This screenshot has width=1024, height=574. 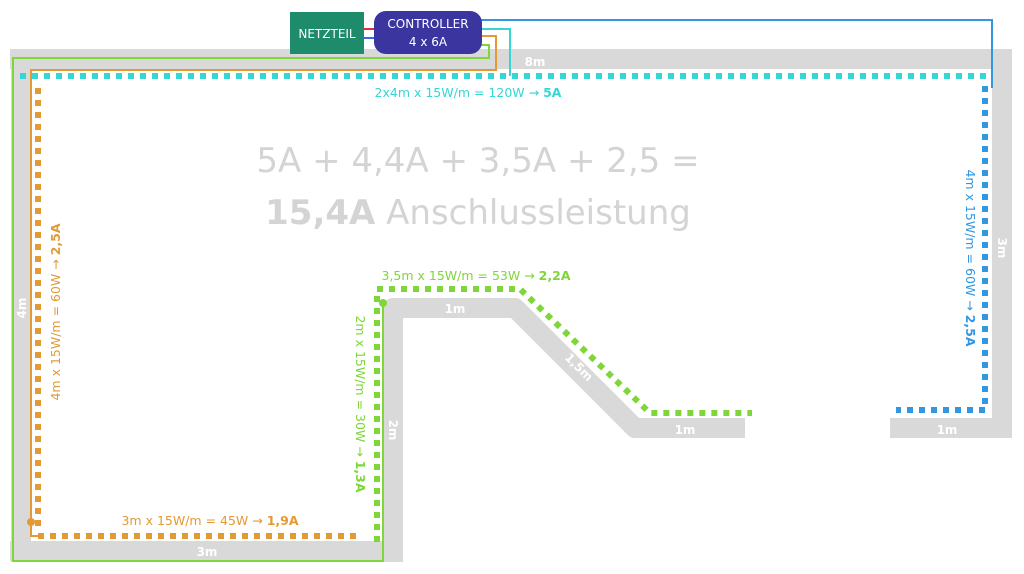 I want to click on wall-label-right-bottom: 1m, so click(x=947, y=430).